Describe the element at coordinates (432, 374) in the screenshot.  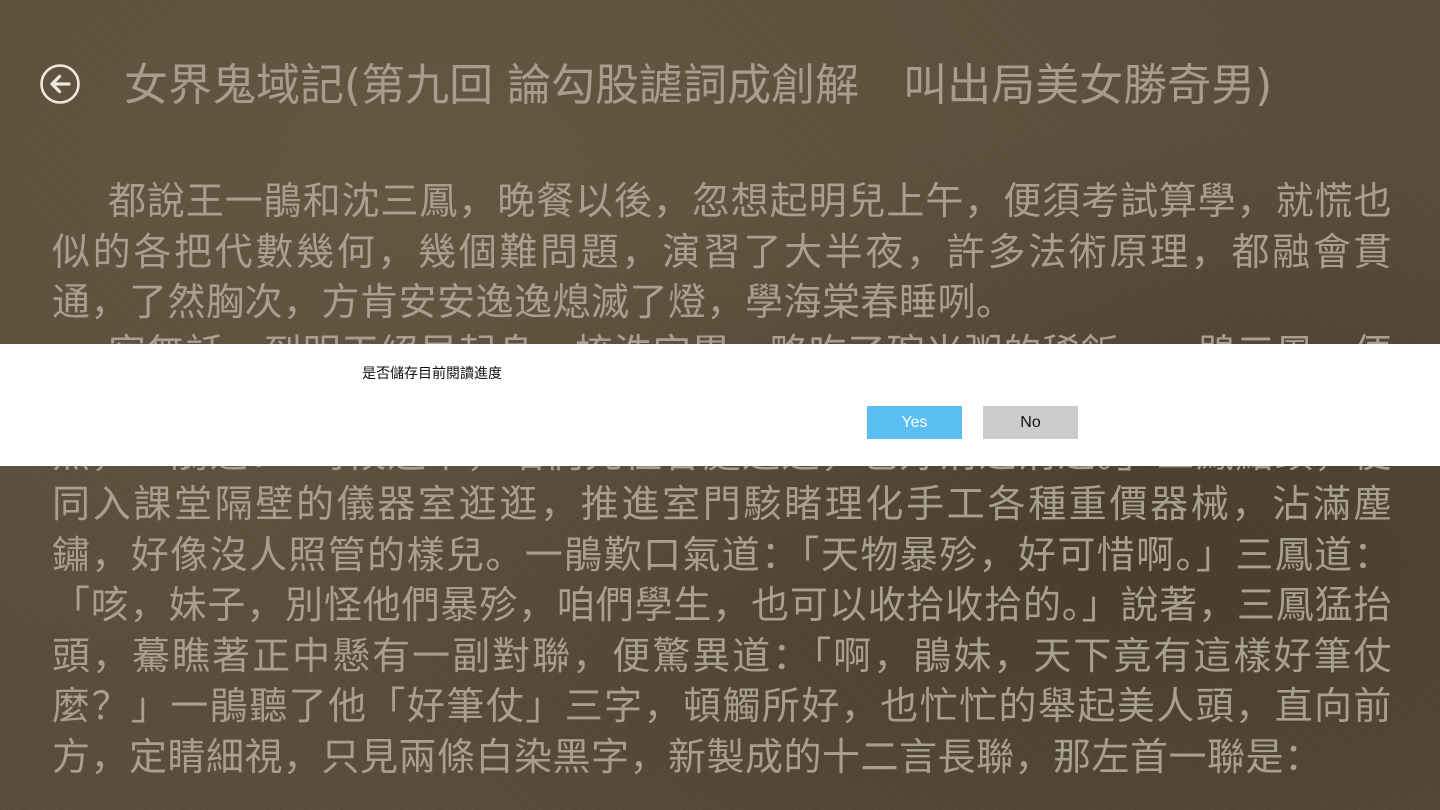
I see `dialog-message: 是否儲存目前閱讀進度` at that location.